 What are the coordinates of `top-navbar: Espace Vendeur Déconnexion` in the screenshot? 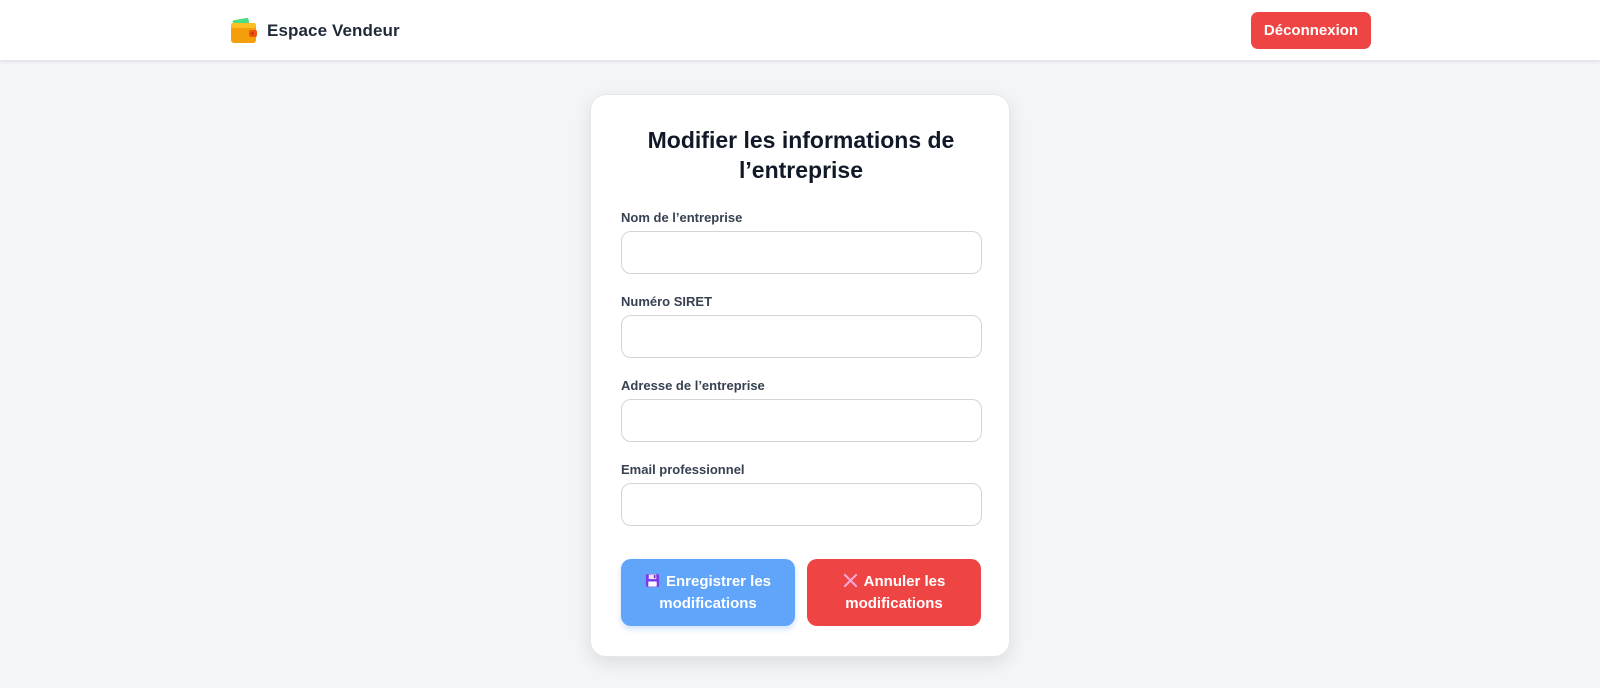 It's located at (800, 30).